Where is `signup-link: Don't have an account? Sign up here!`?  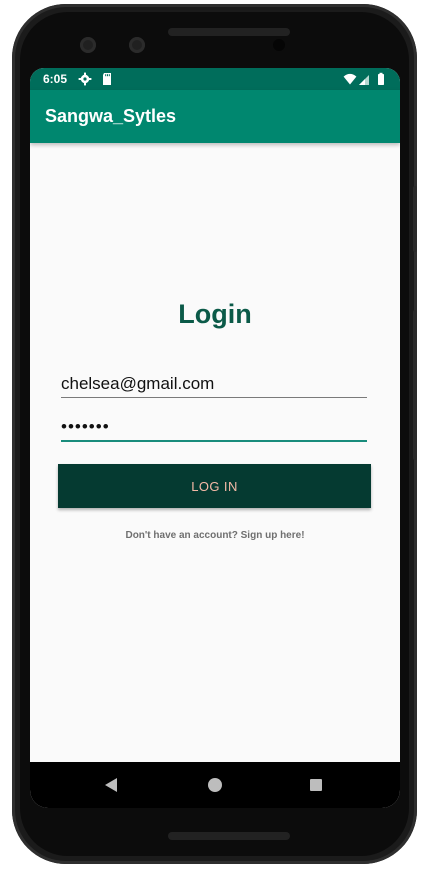 signup-link: Don't have an account? Sign up here! is located at coordinates (215, 535).